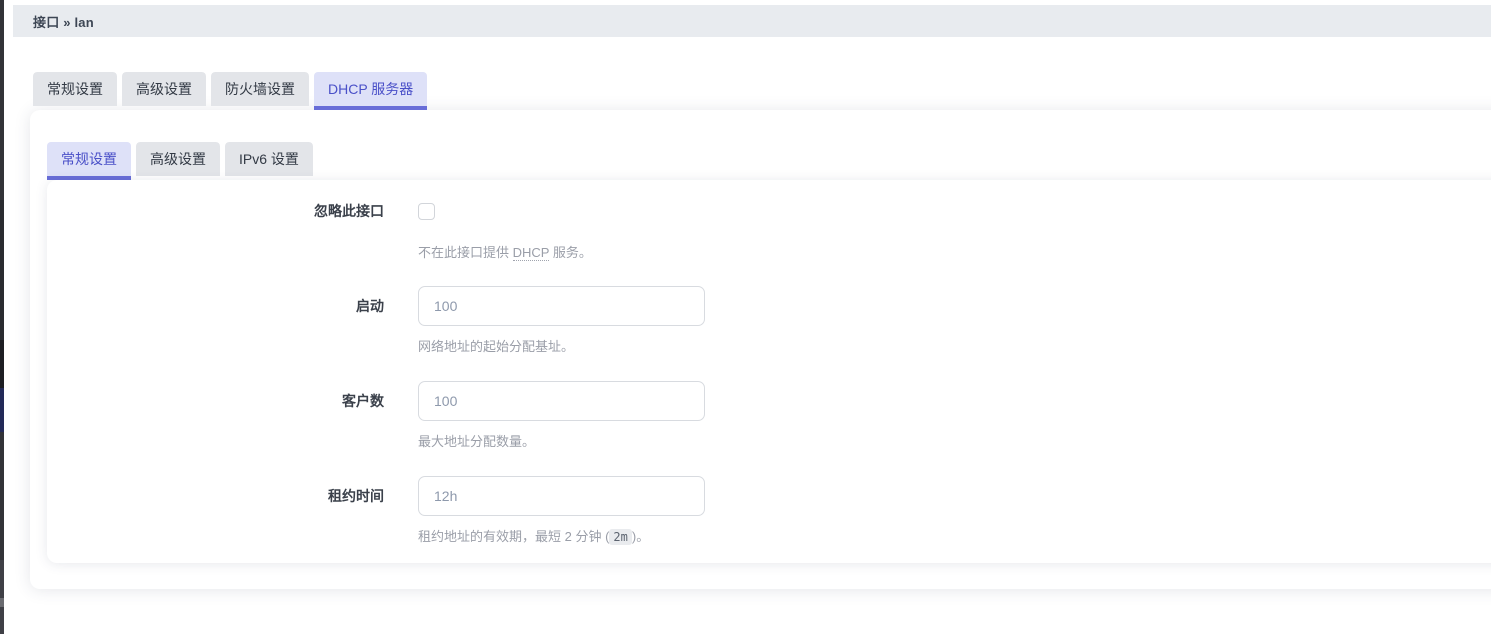 The height and width of the screenshot is (634, 1491). What do you see at coordinates (89, 161) in the screenshot?
I see `subtab-general-settings: 常规设置` at bounding box center [89, 161].